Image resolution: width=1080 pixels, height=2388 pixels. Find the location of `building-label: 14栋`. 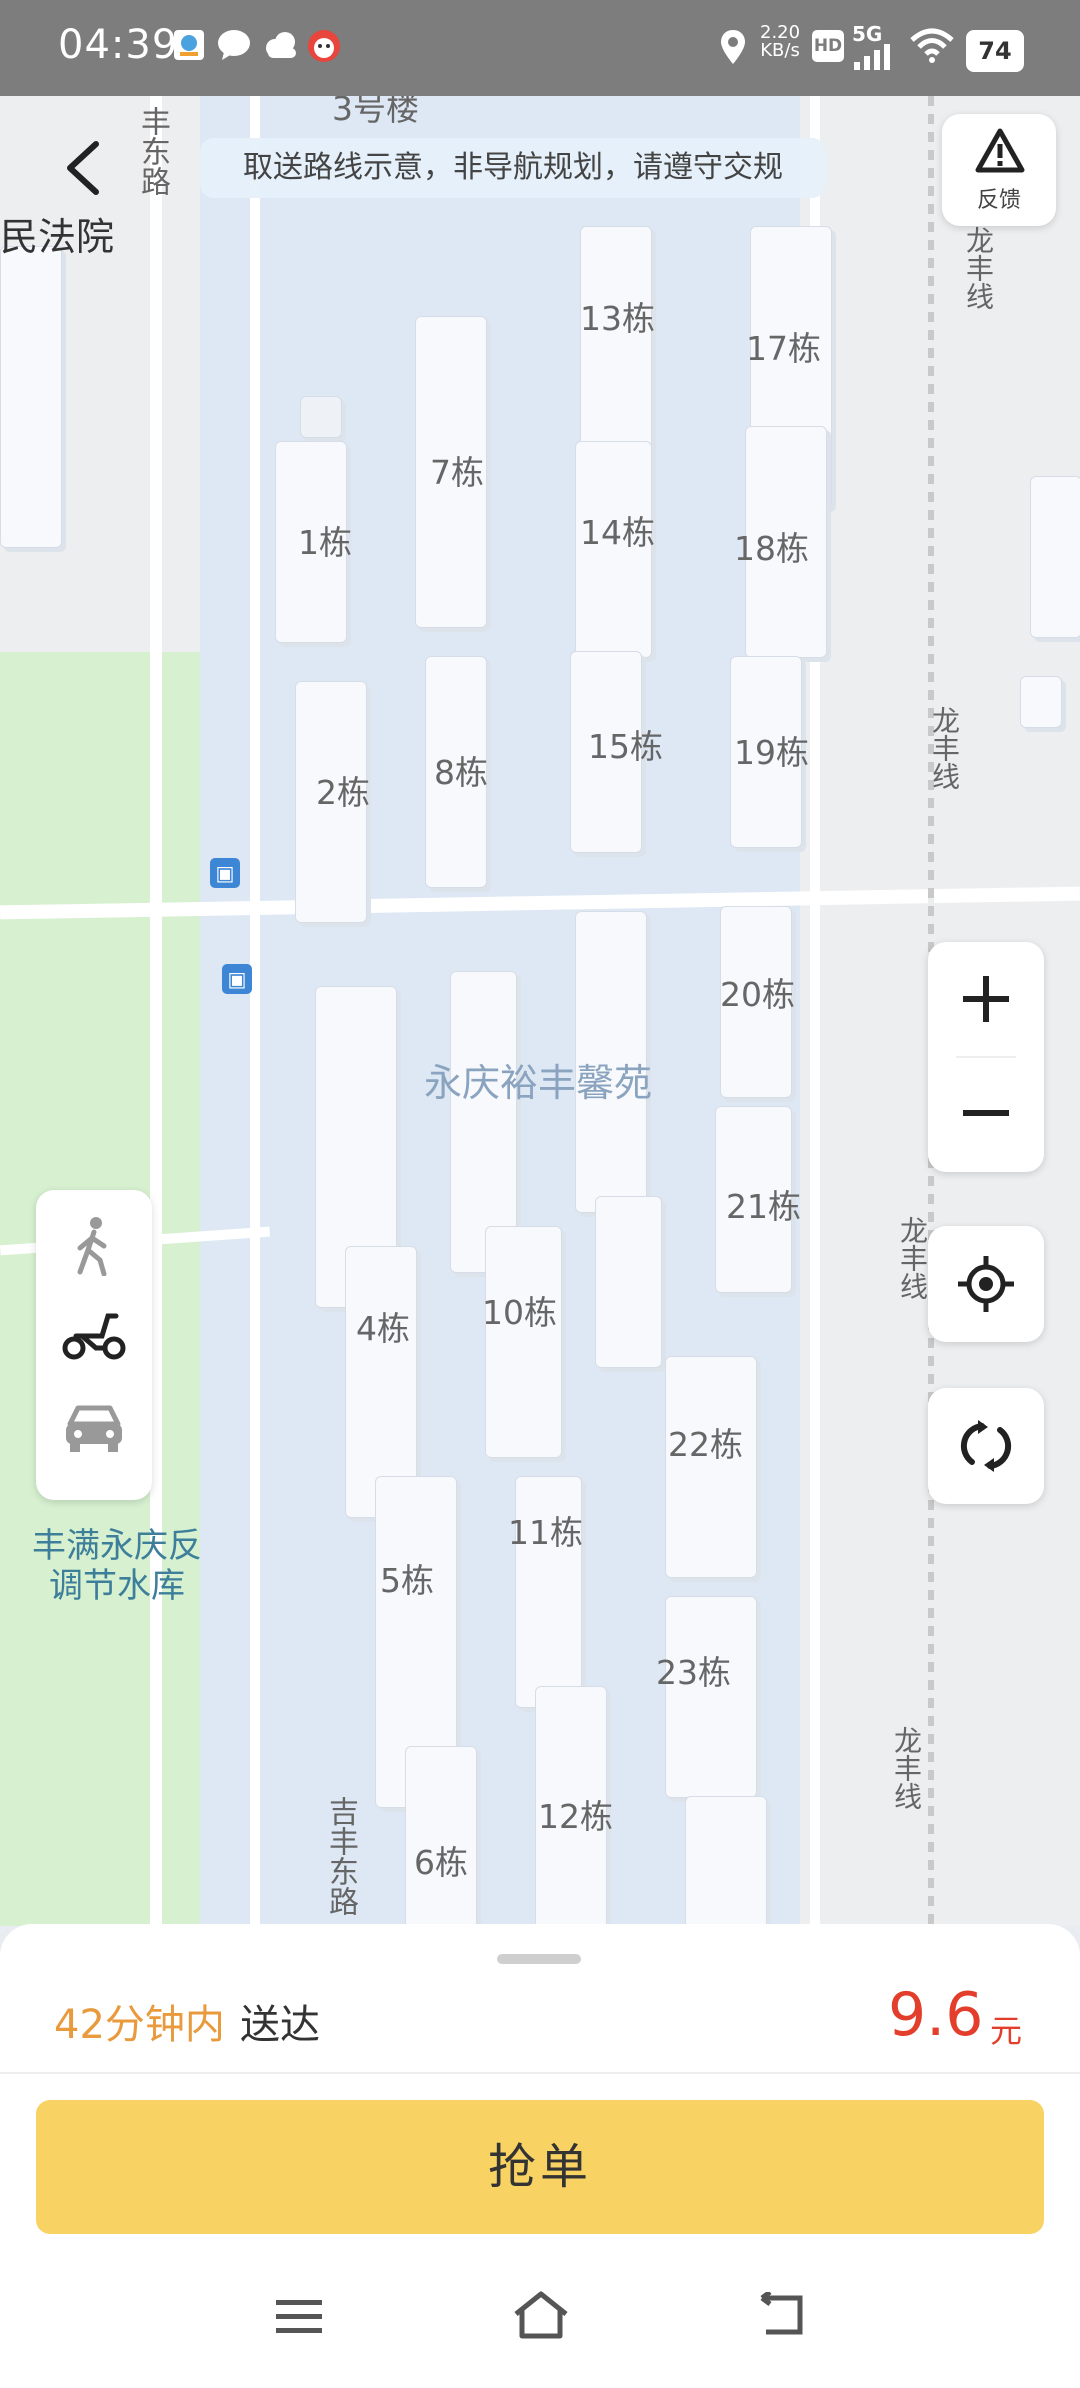

building-label: 14栋 is located at coordinates (617, 532).